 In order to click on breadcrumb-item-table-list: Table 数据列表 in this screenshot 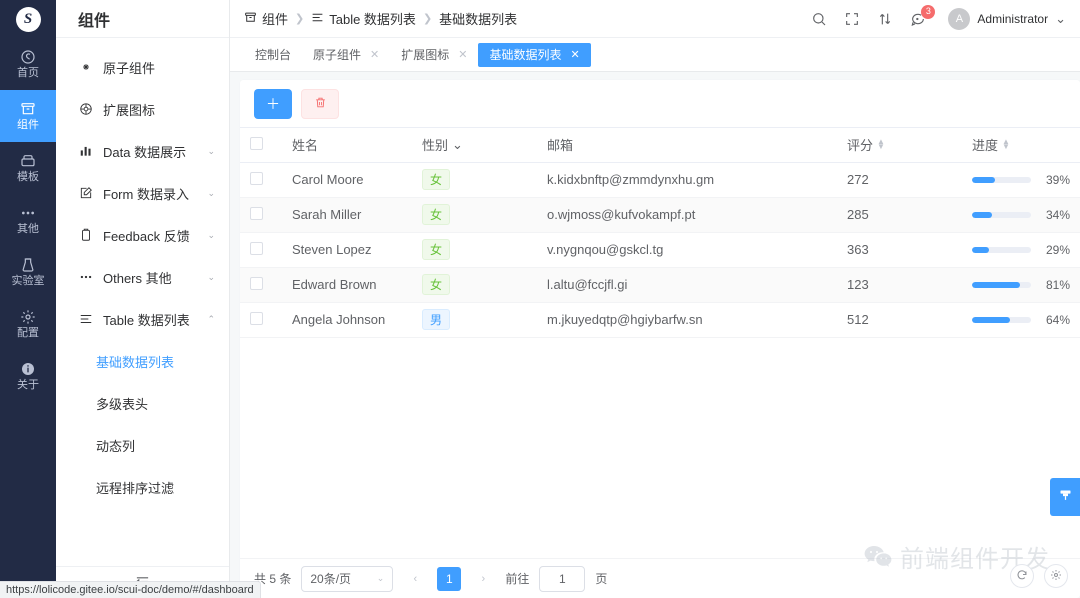, I will do `click(363, 18)`.